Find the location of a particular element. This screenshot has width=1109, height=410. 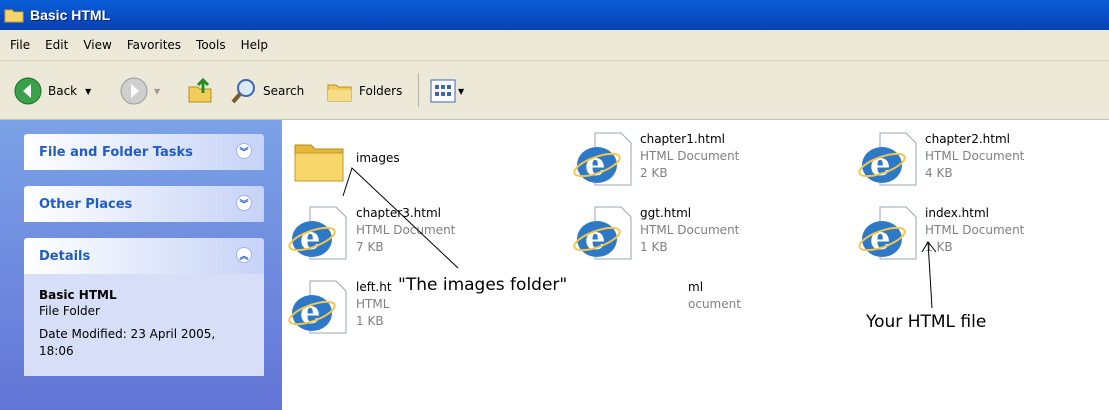

menu-tools: Tools is located at coordinates (211, 45).